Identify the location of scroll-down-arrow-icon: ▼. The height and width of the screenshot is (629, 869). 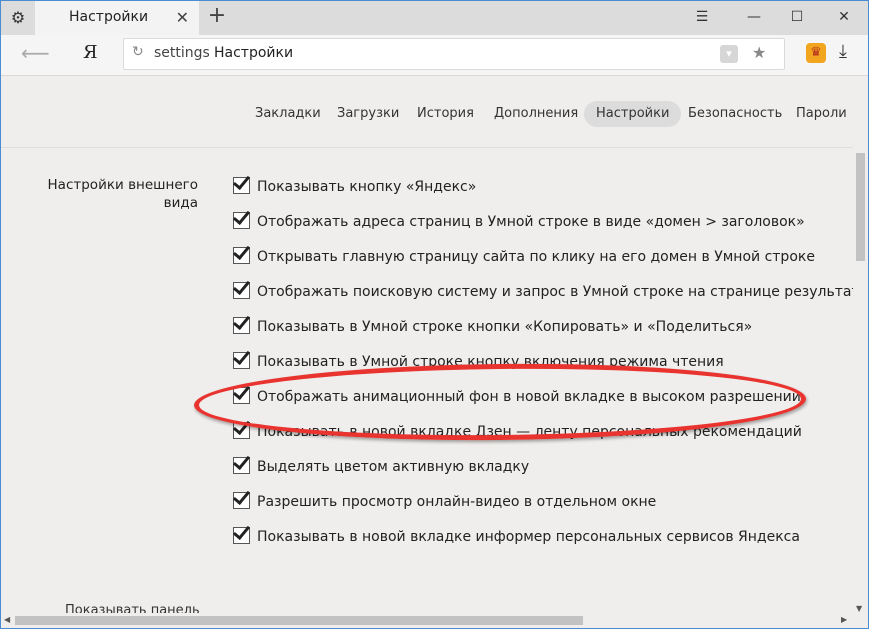
(859, 608).